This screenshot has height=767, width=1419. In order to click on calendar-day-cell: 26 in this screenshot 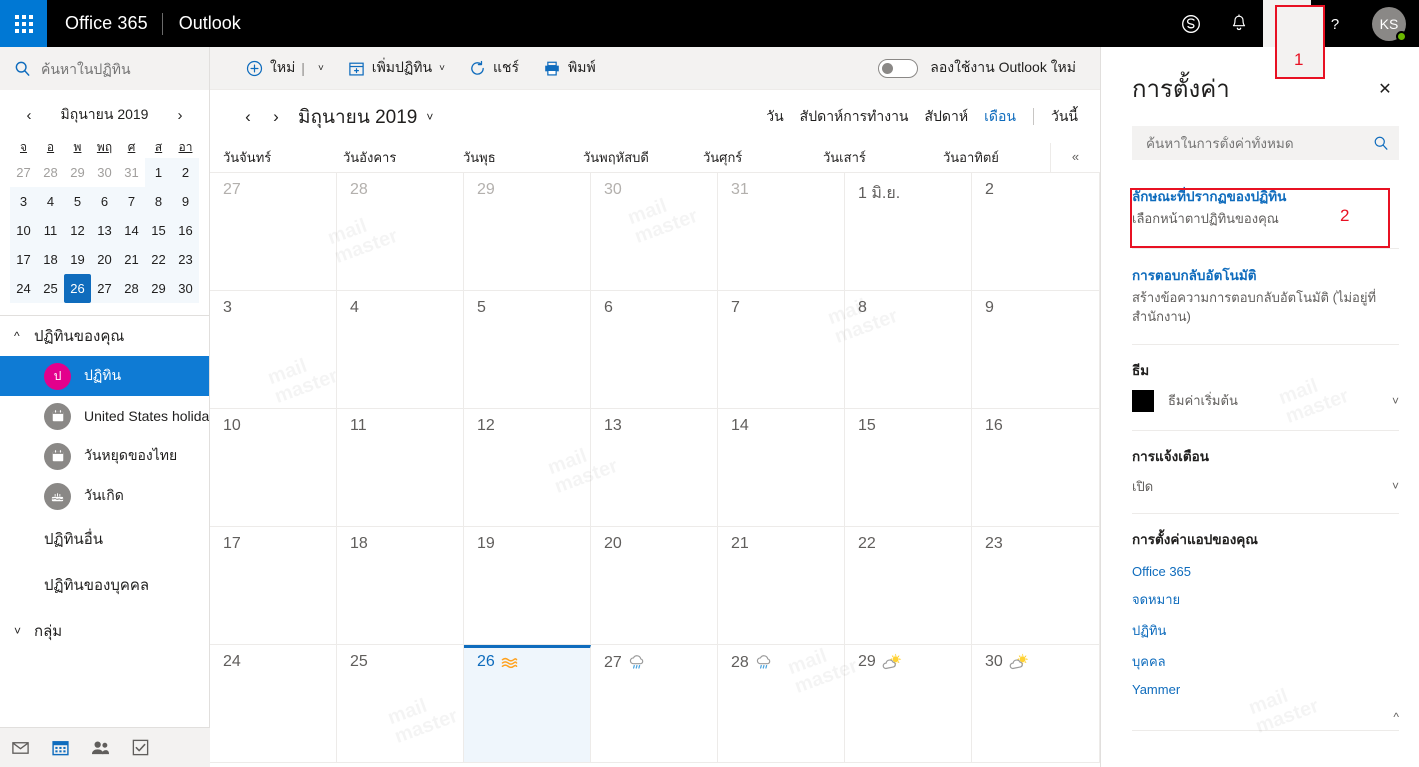, I will do `click(527, 703)`.